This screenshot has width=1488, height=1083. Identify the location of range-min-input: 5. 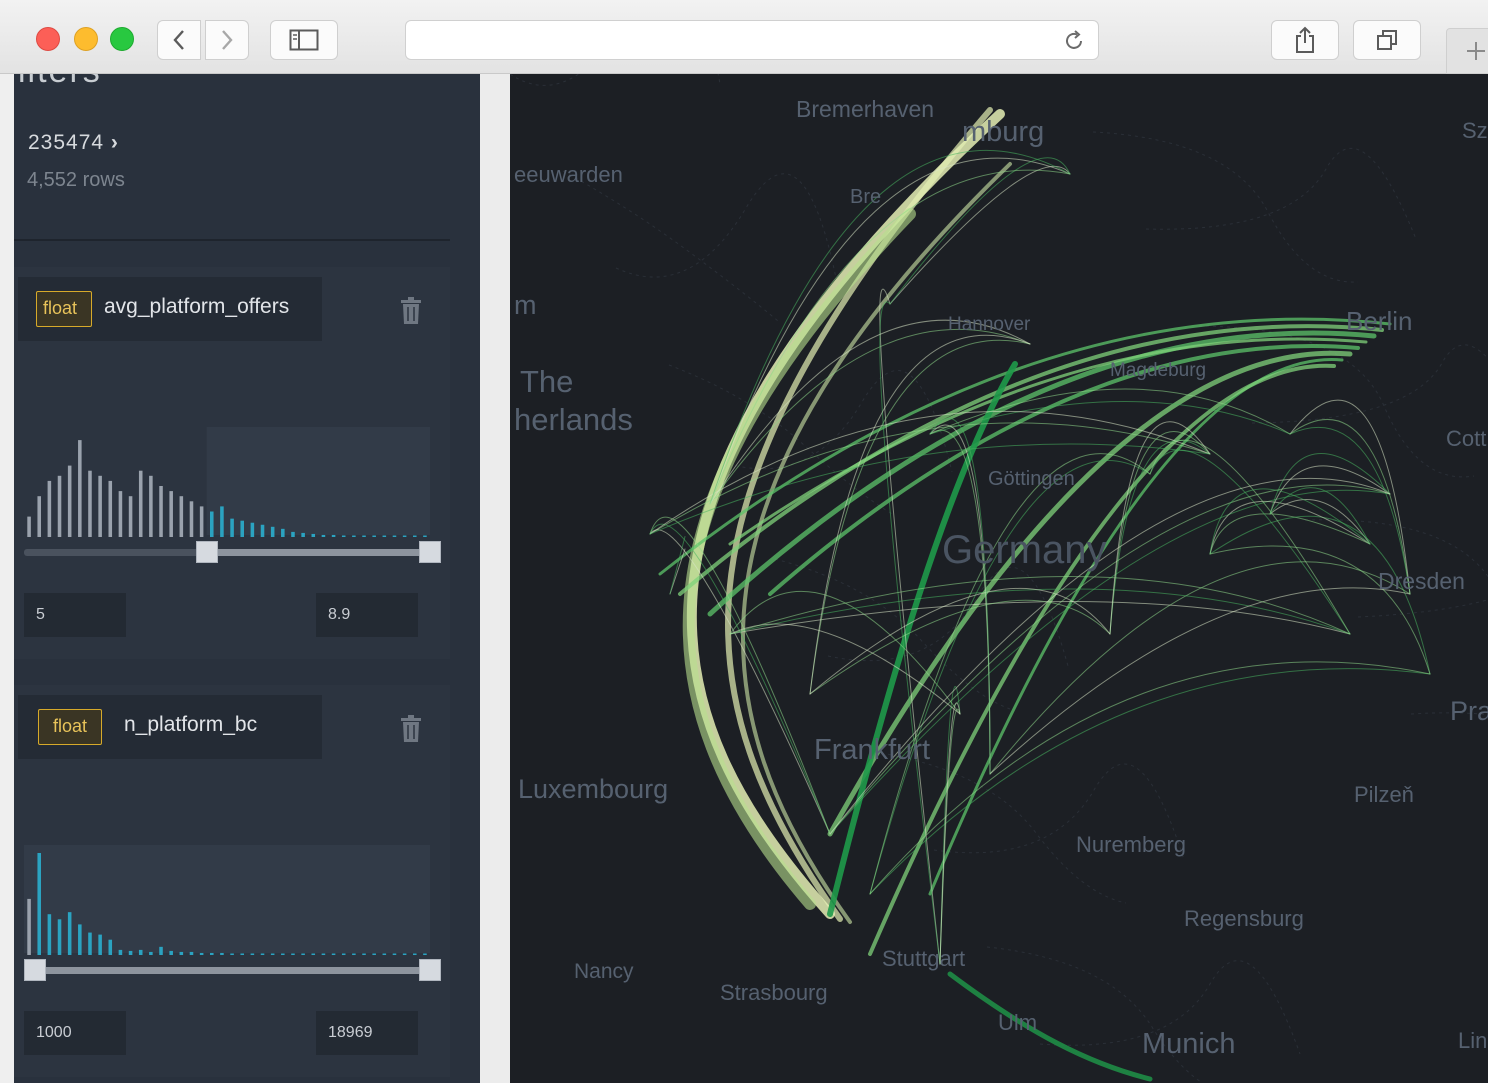
(75, 615).